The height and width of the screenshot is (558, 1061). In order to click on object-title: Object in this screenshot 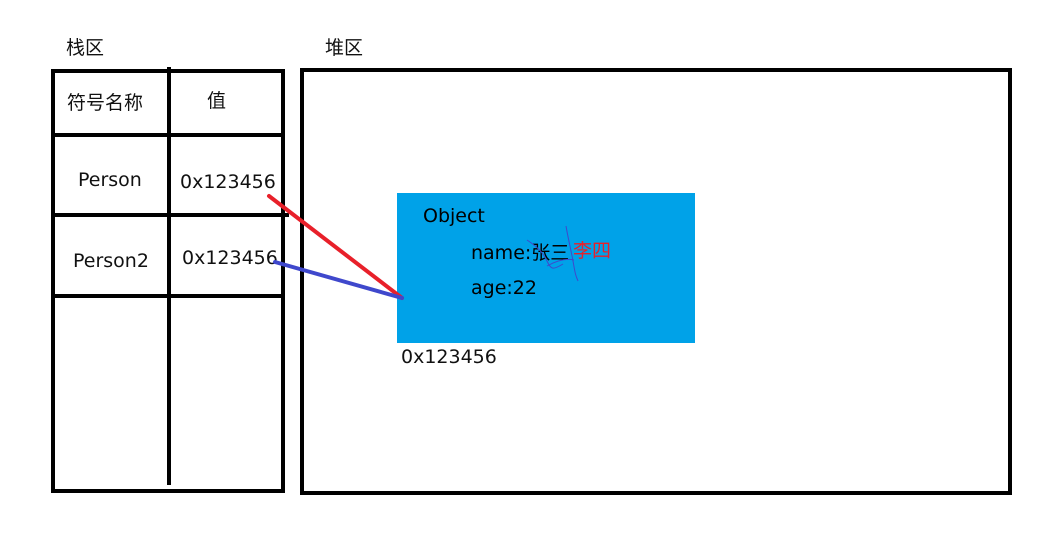, I will do `click(454, 216)`.